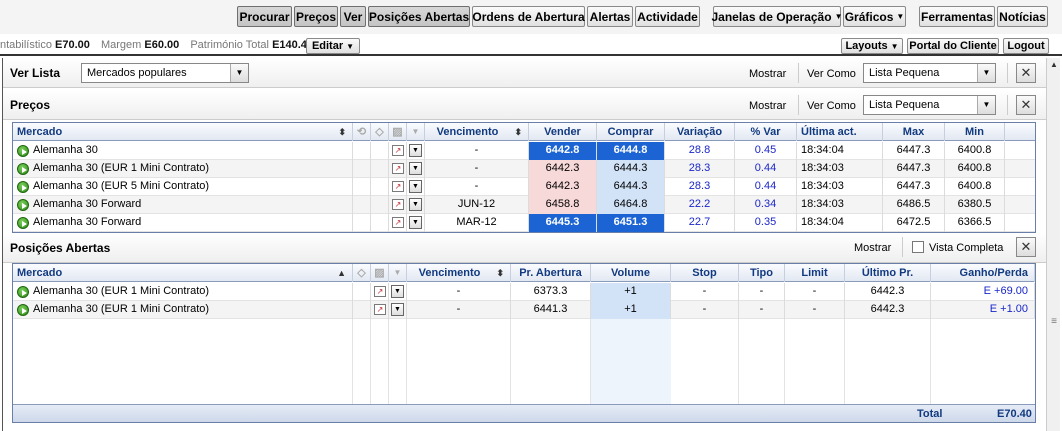  What do you see at coordinates (1054, 321) in the screenshot?
I see `scroll-grip-icon: ≡` at bounding box center [1054, 321].